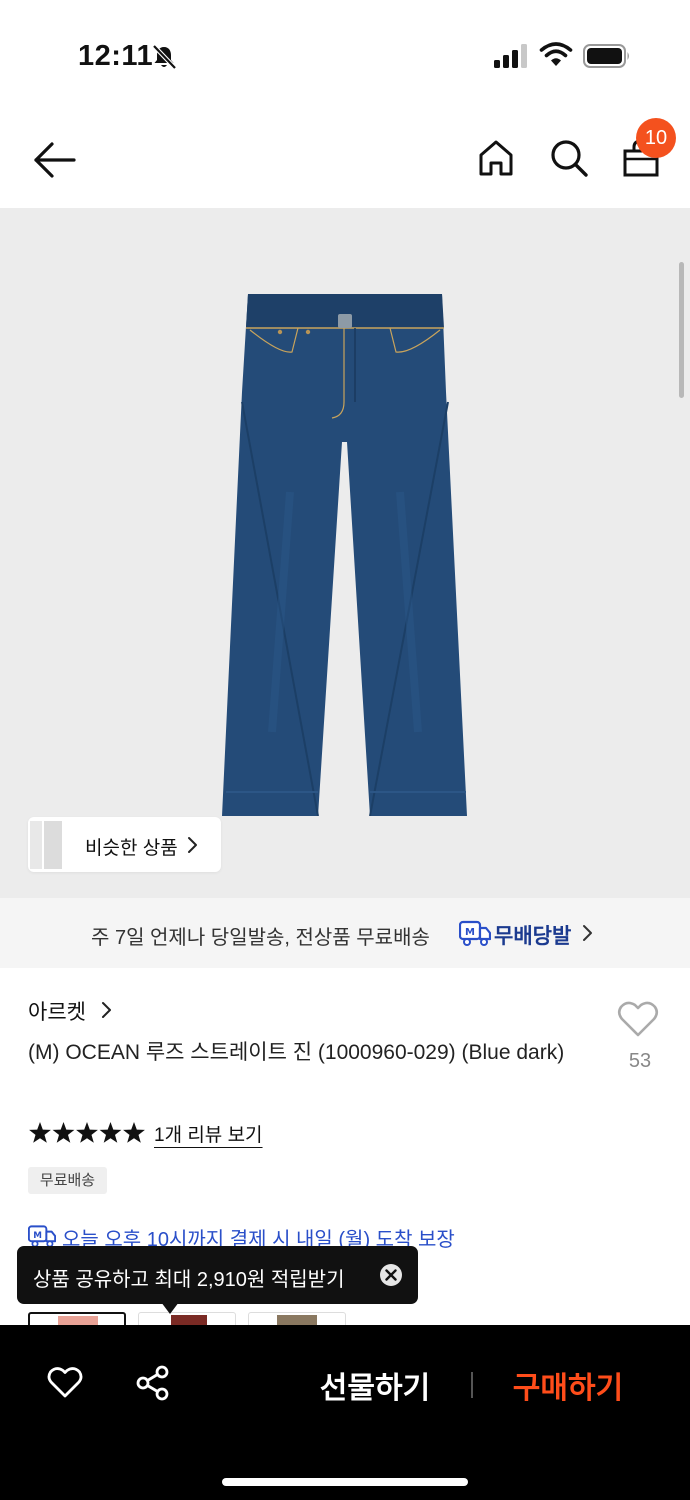  Describe the element at coordinates (189, 1280) in the screenshot. I see `tooltip-text: 상품 공유하고 최대 2,910원 적립받기` at that location.